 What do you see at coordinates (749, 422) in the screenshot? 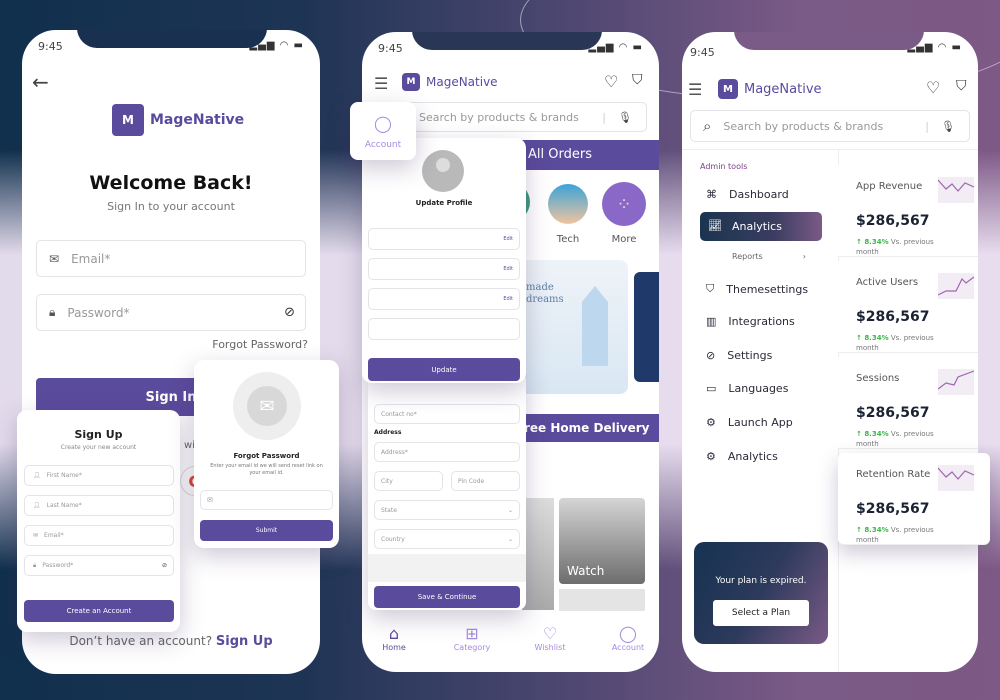
I see `menu-launch-app: ⚙ Launch App` at bounding box center [749, 422].